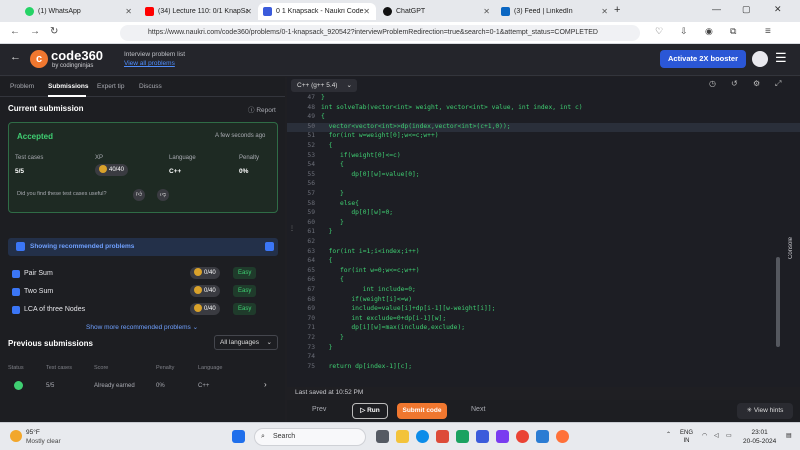 The height and width of the screenshot is (450, 800). I want to click on browser-menu-icon: ≡, so click(768, 31).